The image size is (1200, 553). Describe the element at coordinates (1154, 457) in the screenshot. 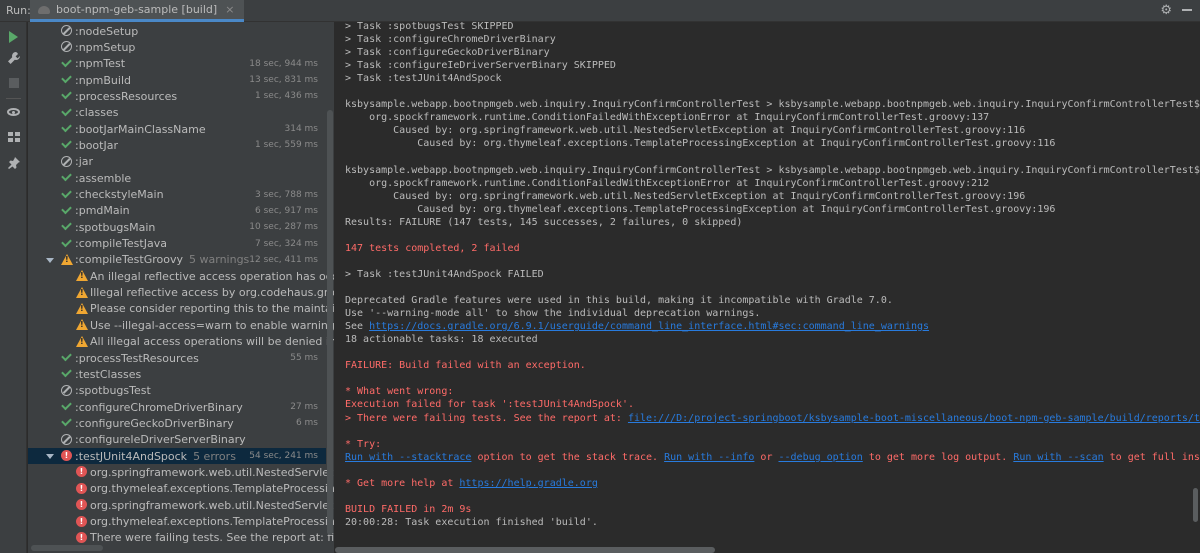

I see `console-text: to get full insigh` at that location.